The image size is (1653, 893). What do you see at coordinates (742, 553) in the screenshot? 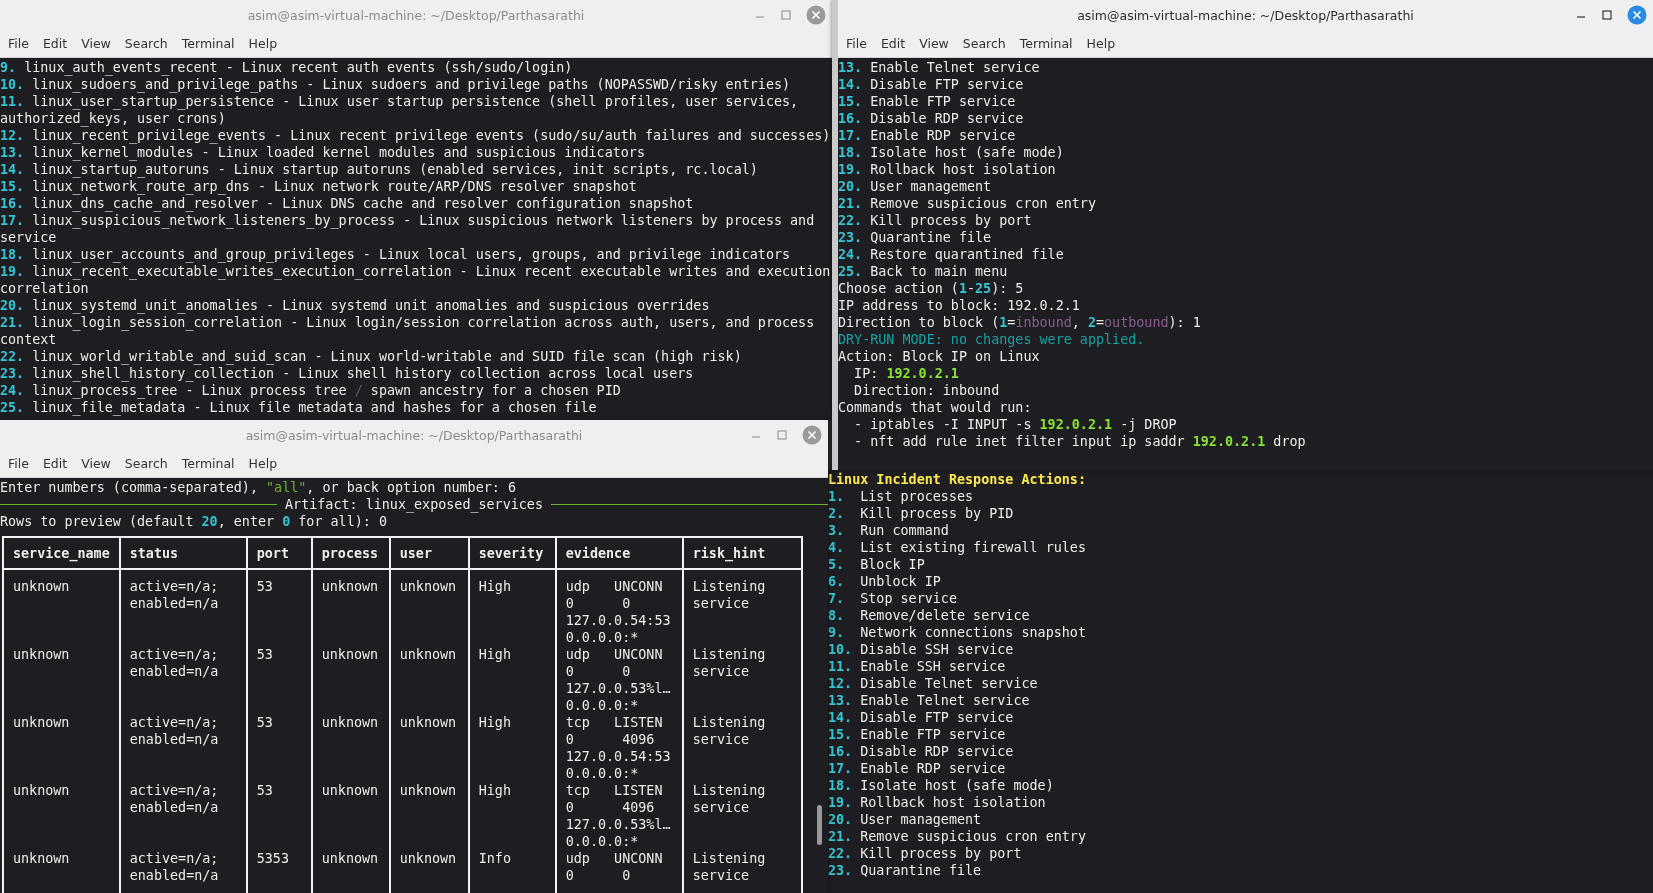
I see `column-header: risk_hint` at bounding box center [742, 553].